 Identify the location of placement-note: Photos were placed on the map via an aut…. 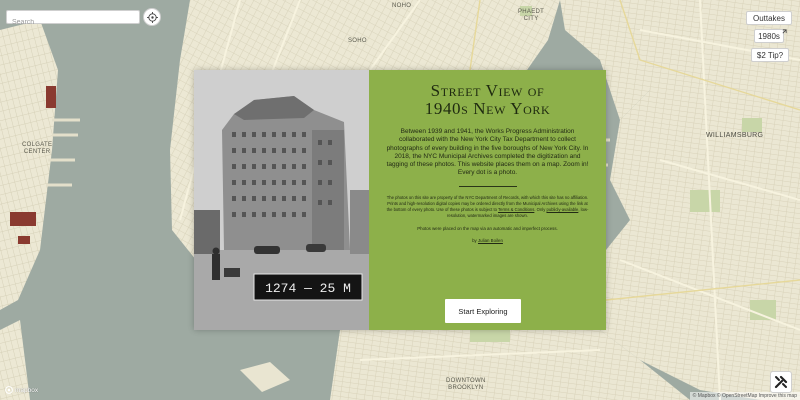
(487, 228).